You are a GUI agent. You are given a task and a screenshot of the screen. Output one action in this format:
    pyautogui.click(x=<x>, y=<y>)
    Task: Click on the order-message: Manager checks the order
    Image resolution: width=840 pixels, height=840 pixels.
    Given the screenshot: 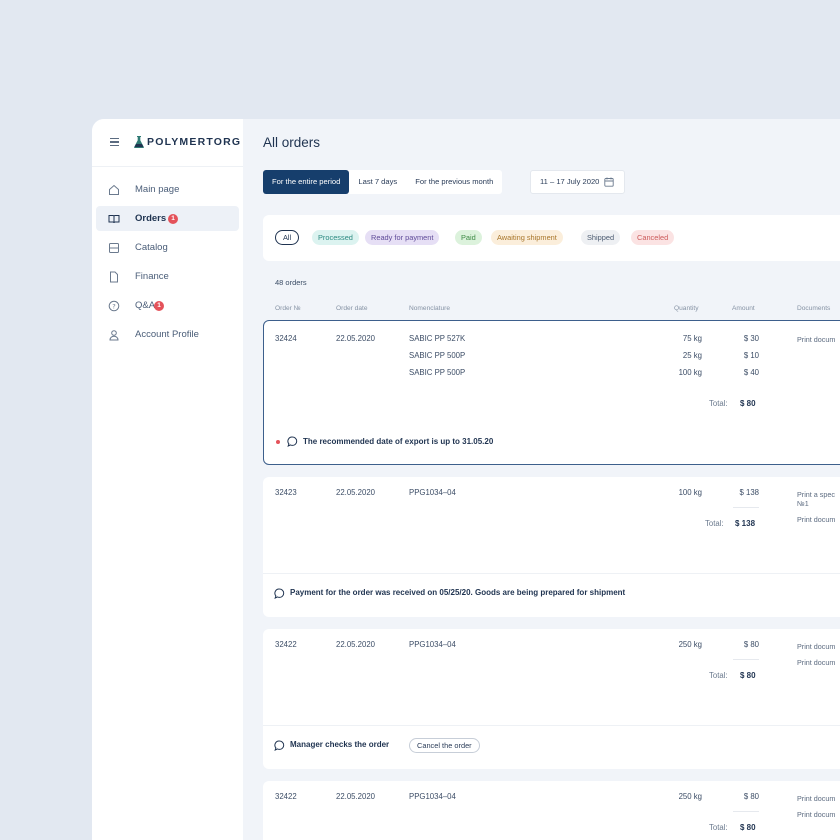 What is the action you would take?
    pyautogui.click(x=340, y=744)
    